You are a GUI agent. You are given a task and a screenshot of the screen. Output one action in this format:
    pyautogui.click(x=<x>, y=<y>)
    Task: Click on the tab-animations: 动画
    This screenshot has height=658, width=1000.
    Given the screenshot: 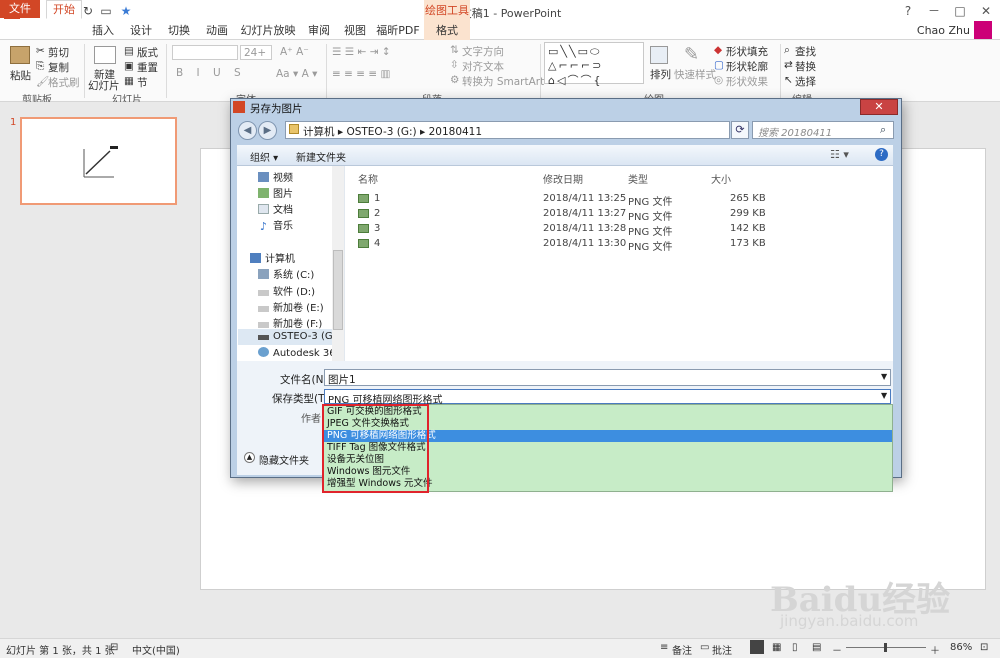 What is the action you would take?
    pyautogui.click(x=217, y=31)
    